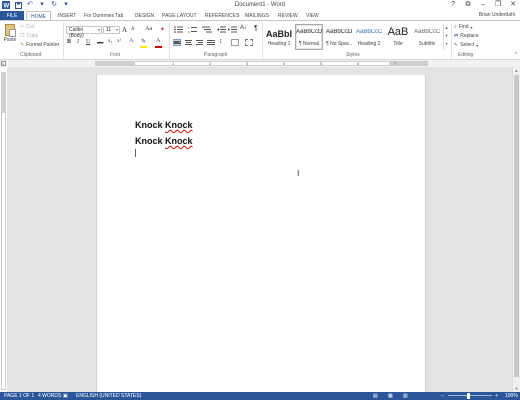 The width and height of the screenshot is (520, 400). Describe the element at coordinates (211, 42) in the screenshot. I see `justify-button` at that location.